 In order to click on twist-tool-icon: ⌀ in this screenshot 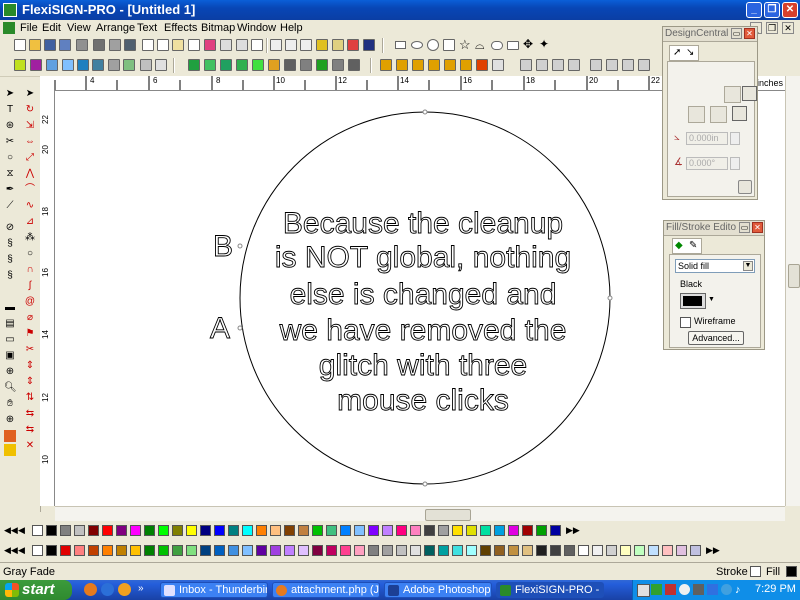, I will do `click(30, 318)`.